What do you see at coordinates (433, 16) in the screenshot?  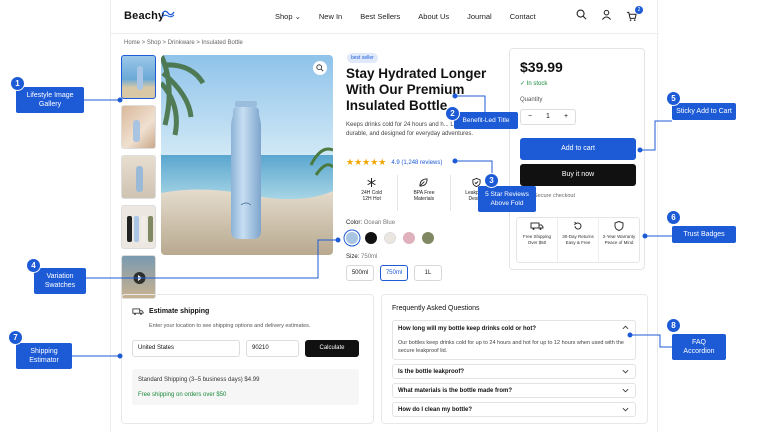 I see `menu-about-us: About Us` at bounding box center [433, 16].